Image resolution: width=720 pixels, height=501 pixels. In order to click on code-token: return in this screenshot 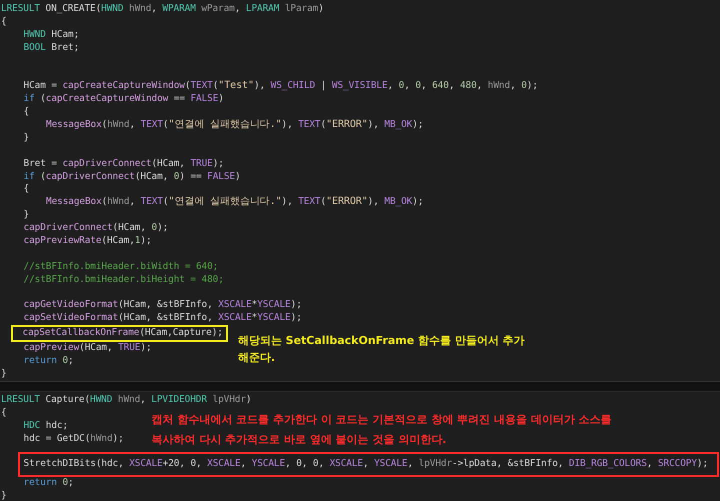, I will do `click(41, 360)`.